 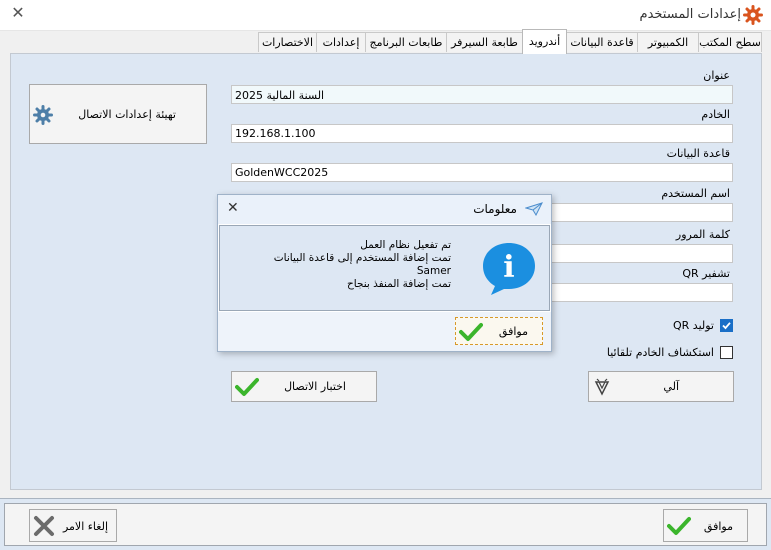 What do you see at coordinates (482, 94) in the screenshot?
I see `address-field: السنة المالية 2025` at bounding box center [482, 94].